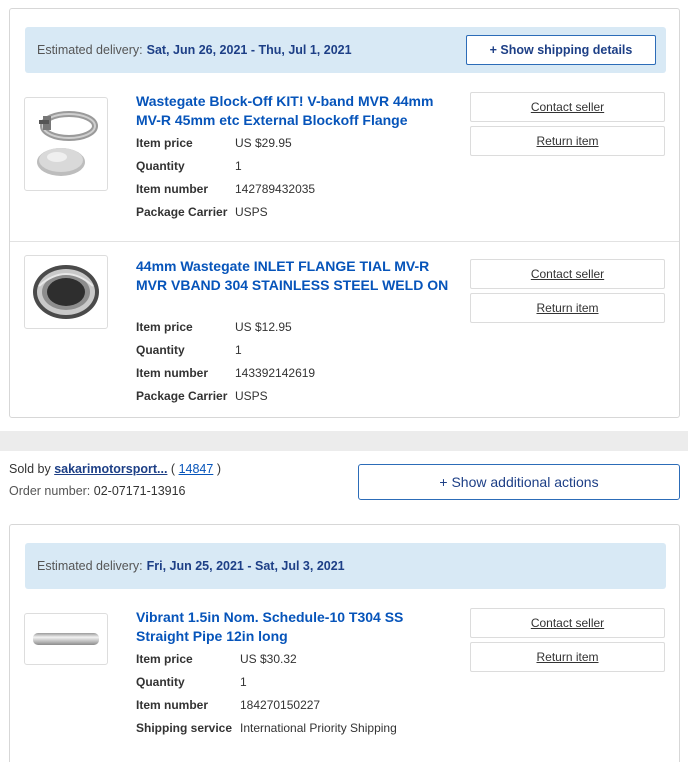 Image resolution: width=688 pixels, height=768 pixels. What do you see at coordinates (173, 469) in the screenshot?
I see `feedback-open-paren: (` at bounding box center [173, 469].